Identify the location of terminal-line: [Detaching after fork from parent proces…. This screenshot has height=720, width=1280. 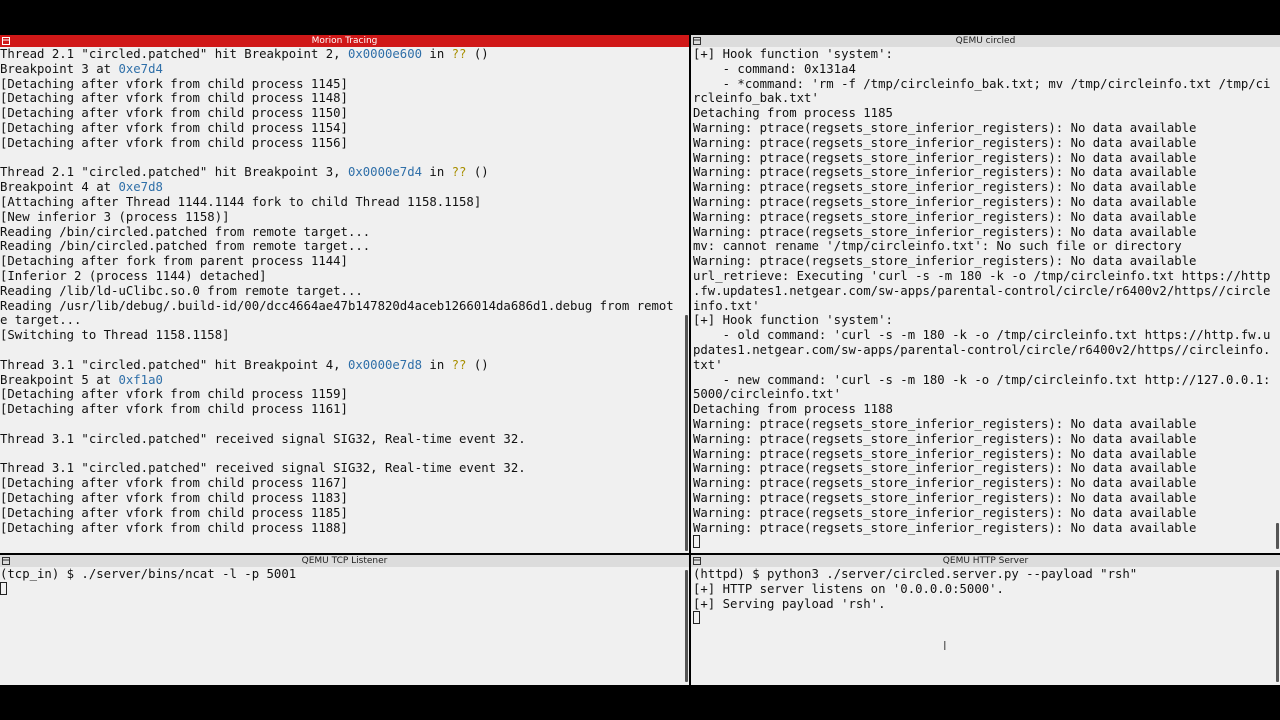
(341, 261).